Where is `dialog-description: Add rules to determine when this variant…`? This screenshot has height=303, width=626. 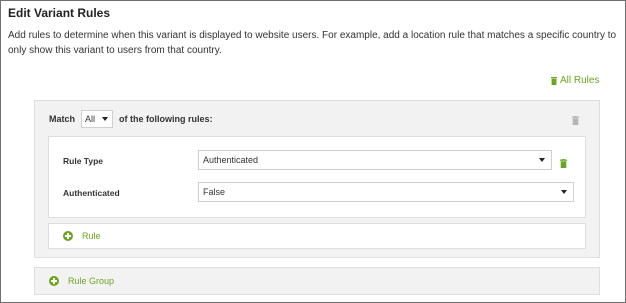 dialog-description: Add rules to determine when this variant… is located at coordinates (312, 43).